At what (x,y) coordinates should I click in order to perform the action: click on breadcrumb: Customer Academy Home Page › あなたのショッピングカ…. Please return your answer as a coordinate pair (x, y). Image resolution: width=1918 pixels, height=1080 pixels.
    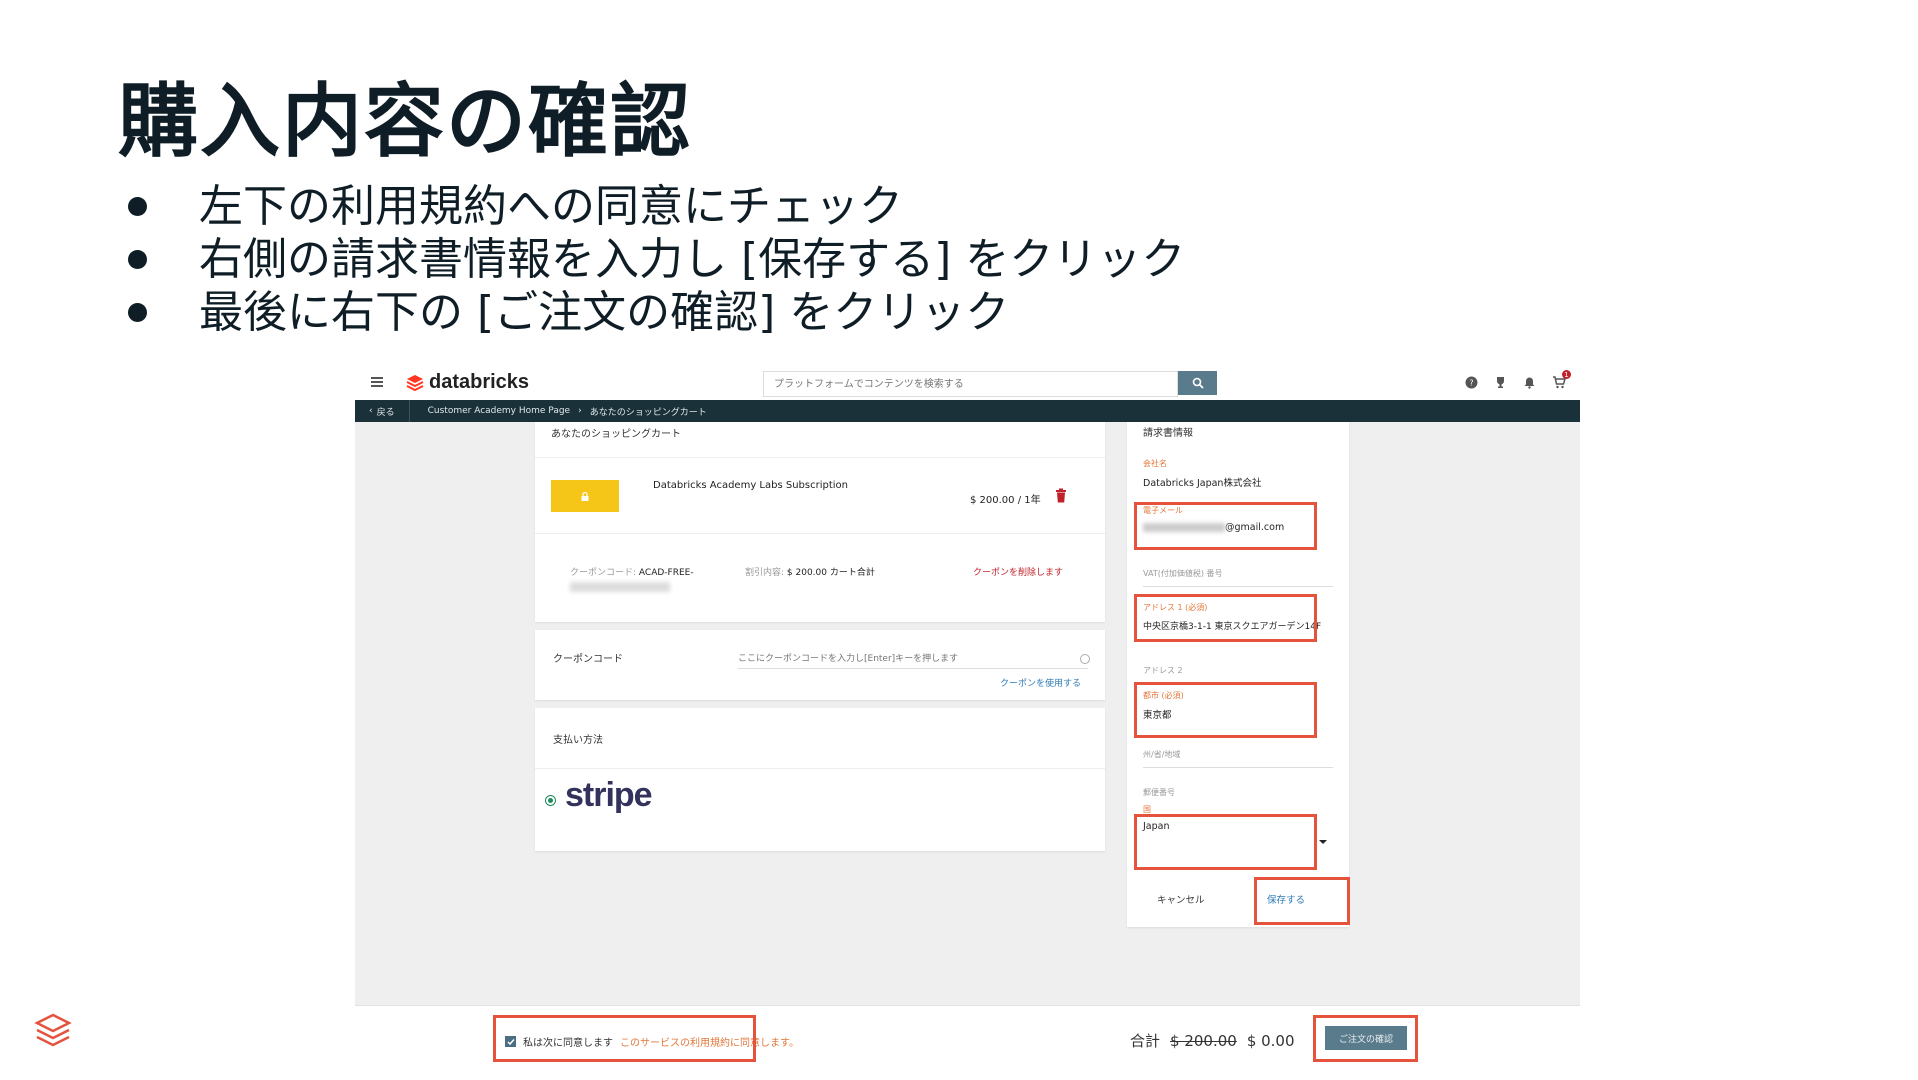
    Looking at the image, I should click on (558, 411).